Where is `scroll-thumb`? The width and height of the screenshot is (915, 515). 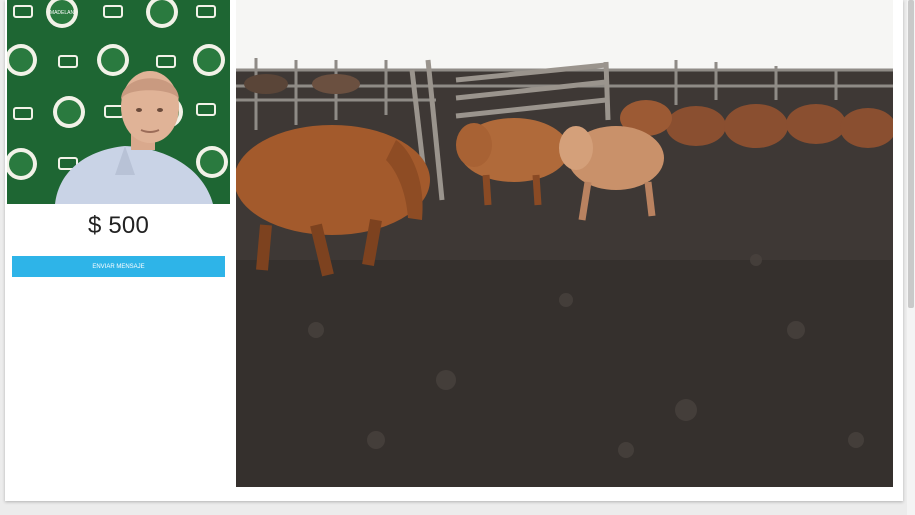 scroll-thumb is located at coordinates (911, 154).